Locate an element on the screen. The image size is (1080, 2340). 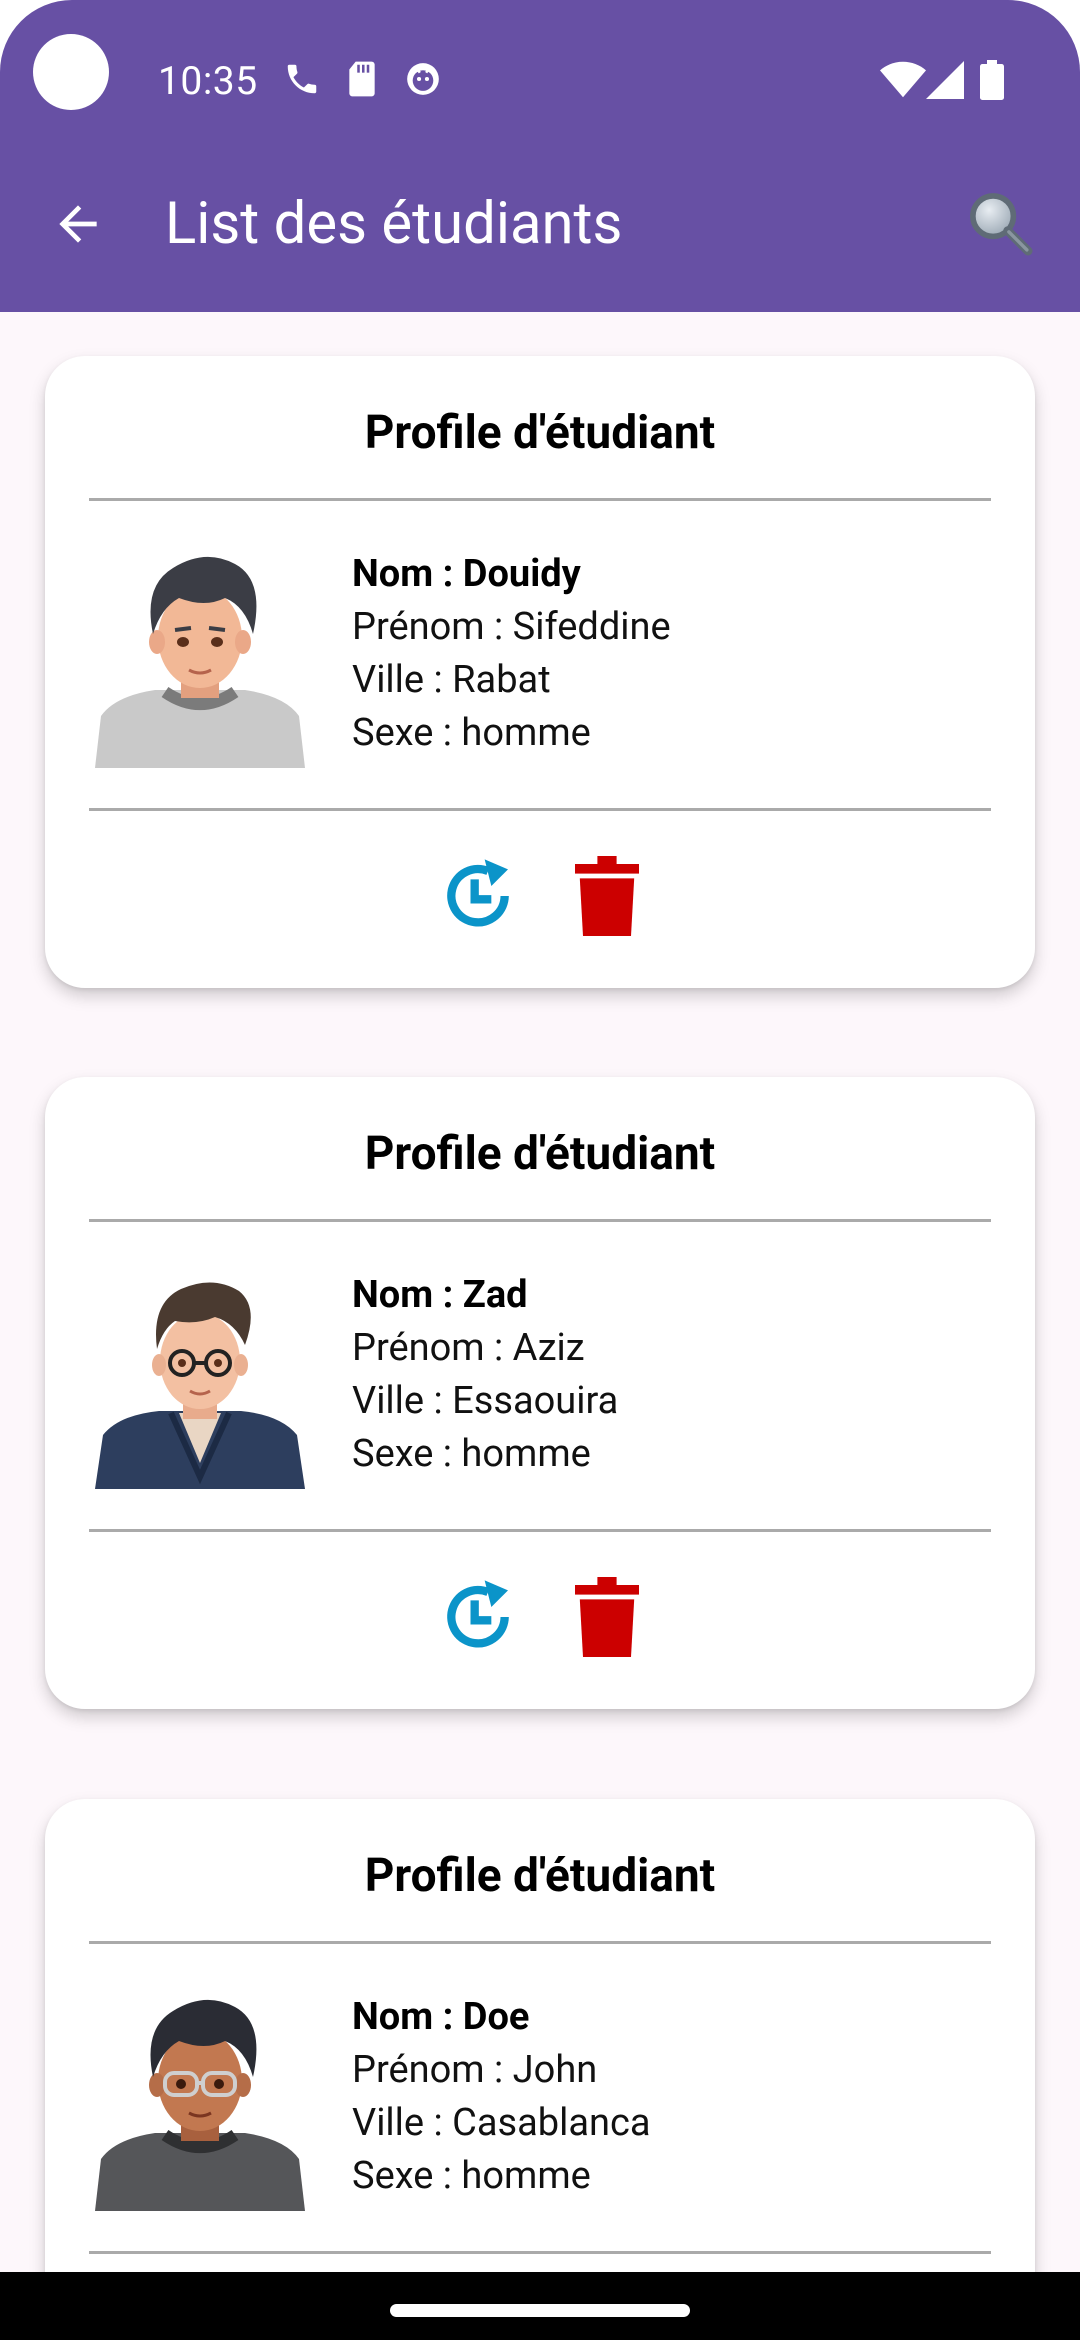
sd-card-icon is located at coordinates (362, 79).